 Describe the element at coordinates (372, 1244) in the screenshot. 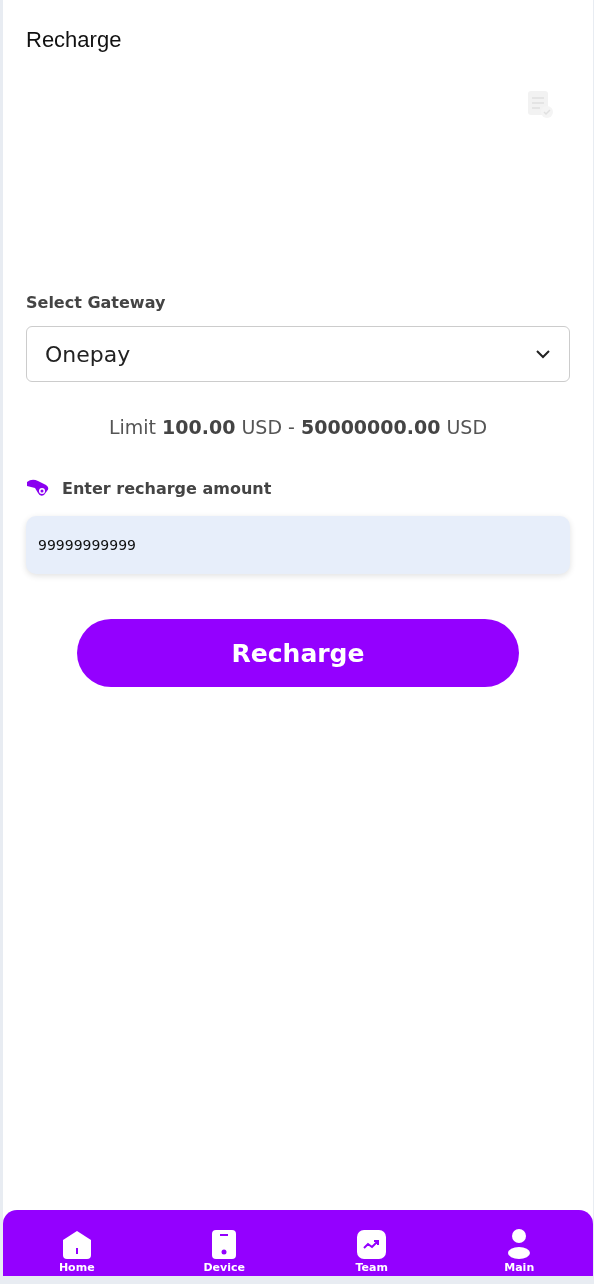

I see `trend-chart-icon` at that location.